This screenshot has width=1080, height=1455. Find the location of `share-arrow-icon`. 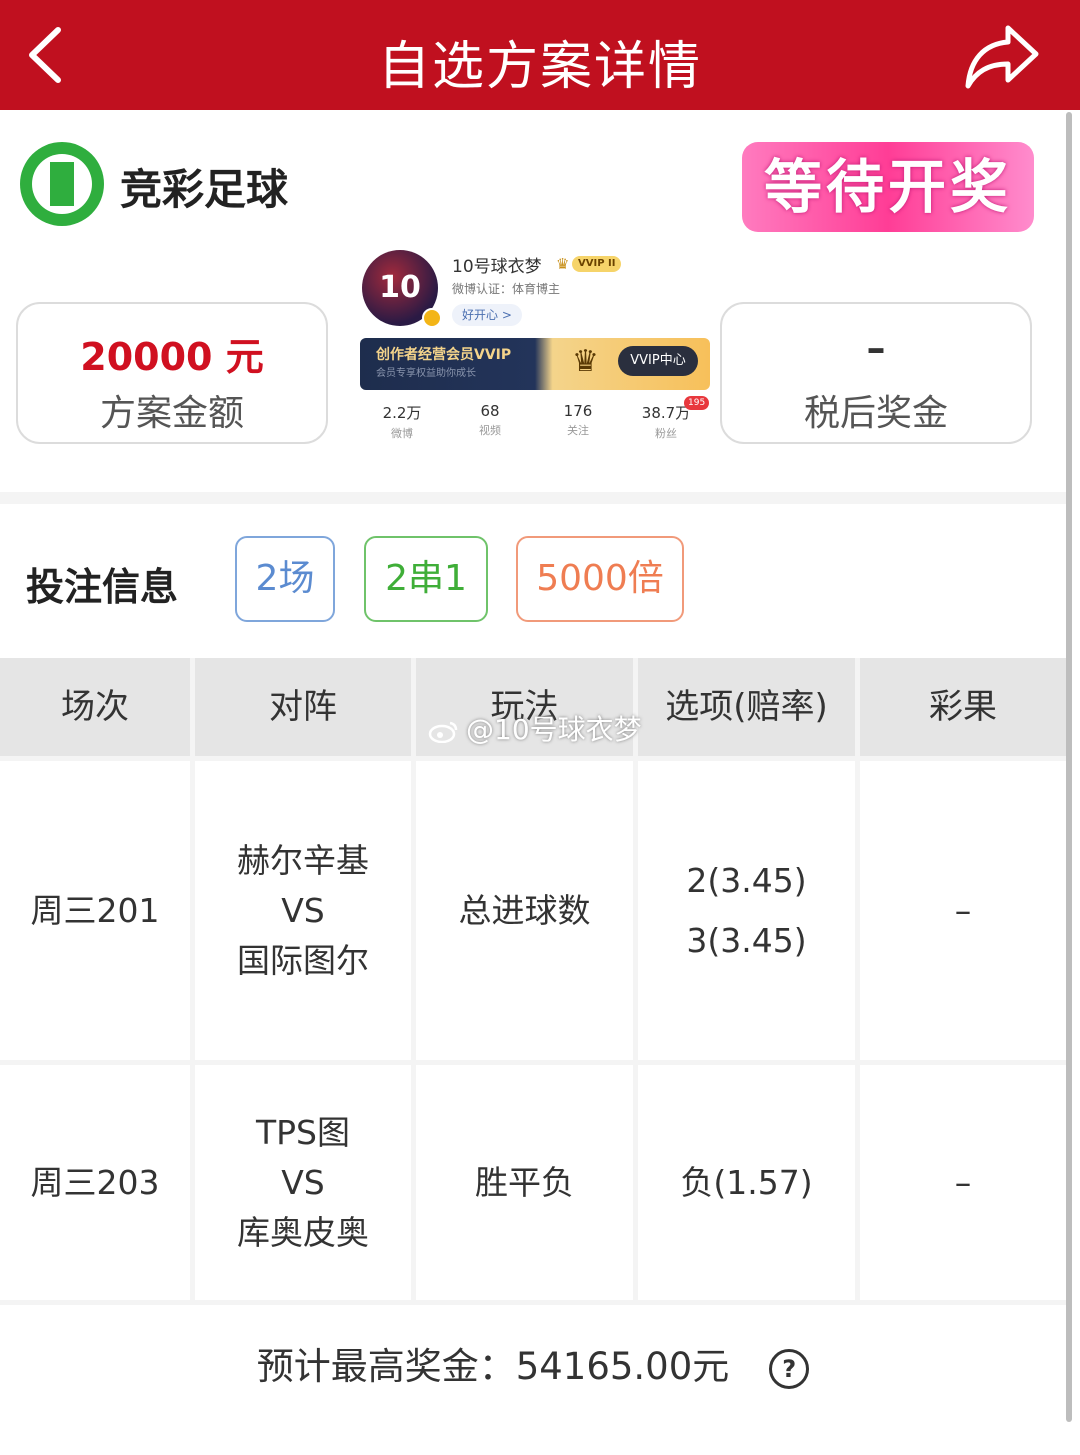

share-arrow-icon is located at coordinates (1002, 56).